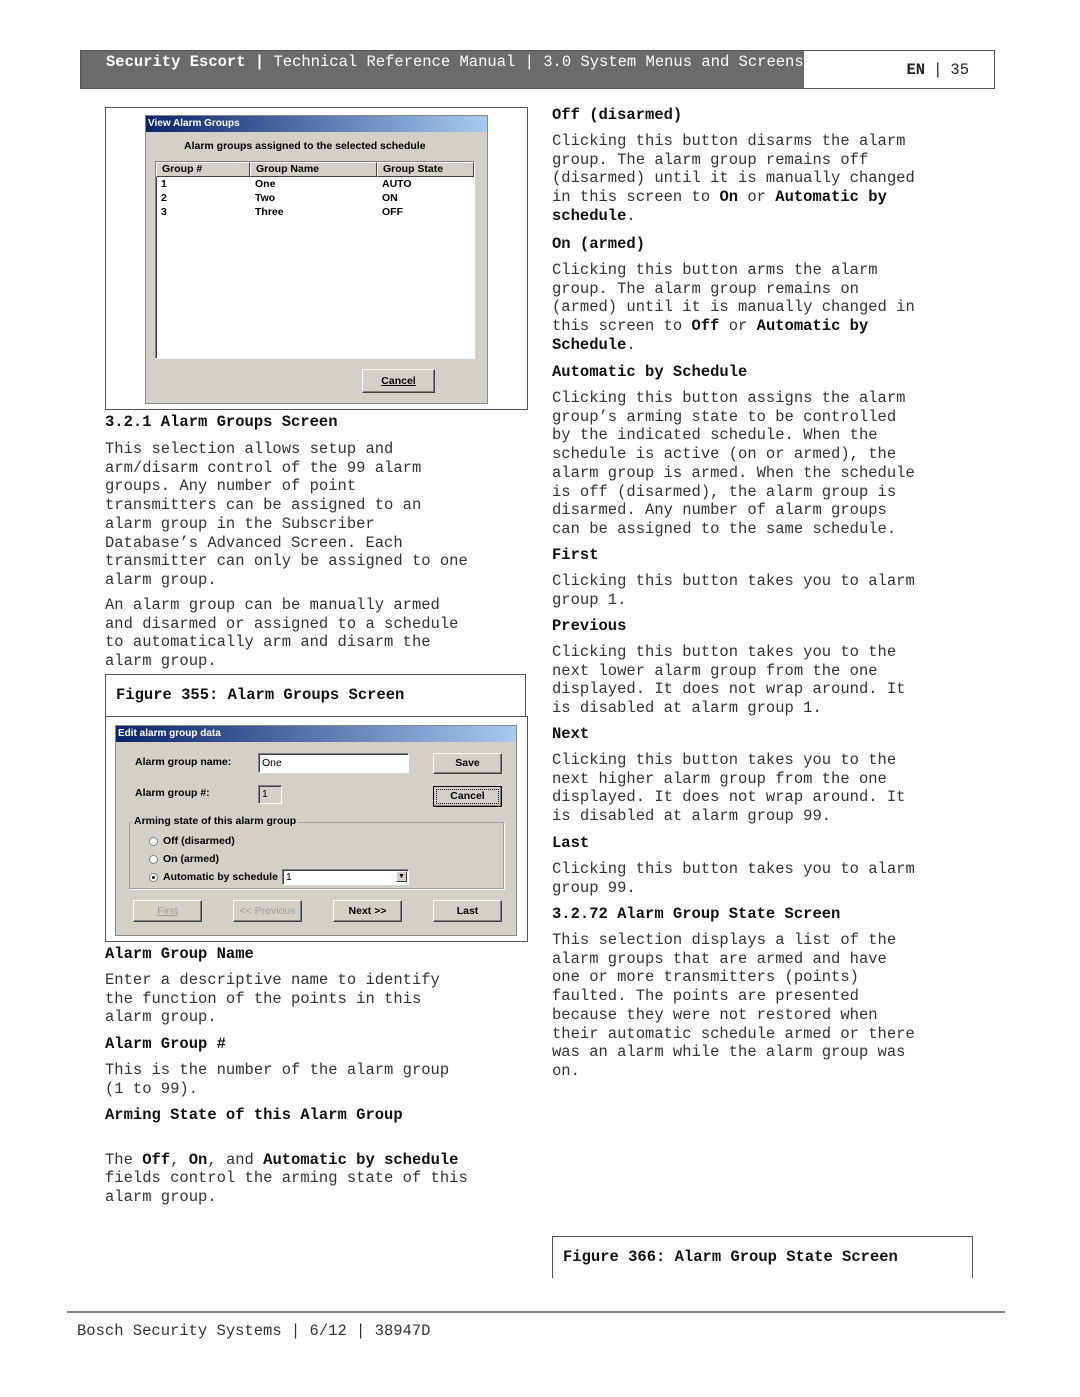  I want to click on heading-off-disarmed: Off (disarmed), so click(617, 115).